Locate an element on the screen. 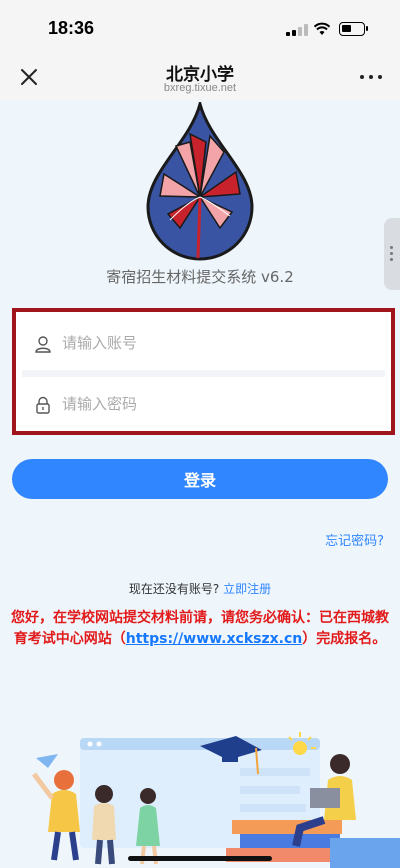 The image size is (400, 868). login-form is located at coordinates (203, 371).